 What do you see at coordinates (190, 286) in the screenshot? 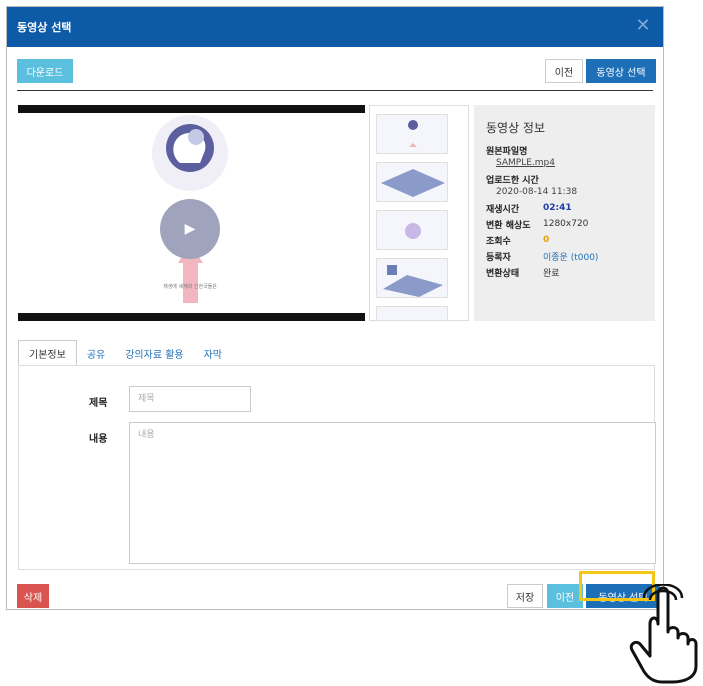
I see `video-caption: 재생에 세계와 신한국들은` at bounding box center [190, 286].